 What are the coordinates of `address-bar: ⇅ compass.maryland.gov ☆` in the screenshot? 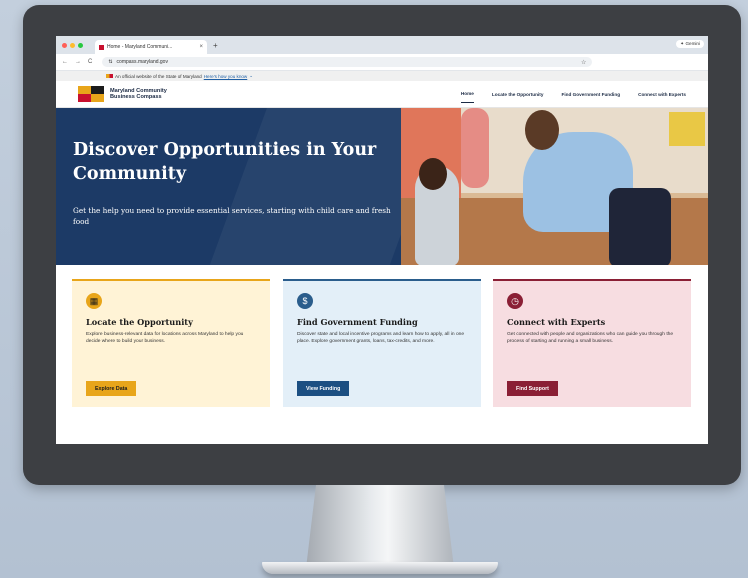 It's located at (347, 62).